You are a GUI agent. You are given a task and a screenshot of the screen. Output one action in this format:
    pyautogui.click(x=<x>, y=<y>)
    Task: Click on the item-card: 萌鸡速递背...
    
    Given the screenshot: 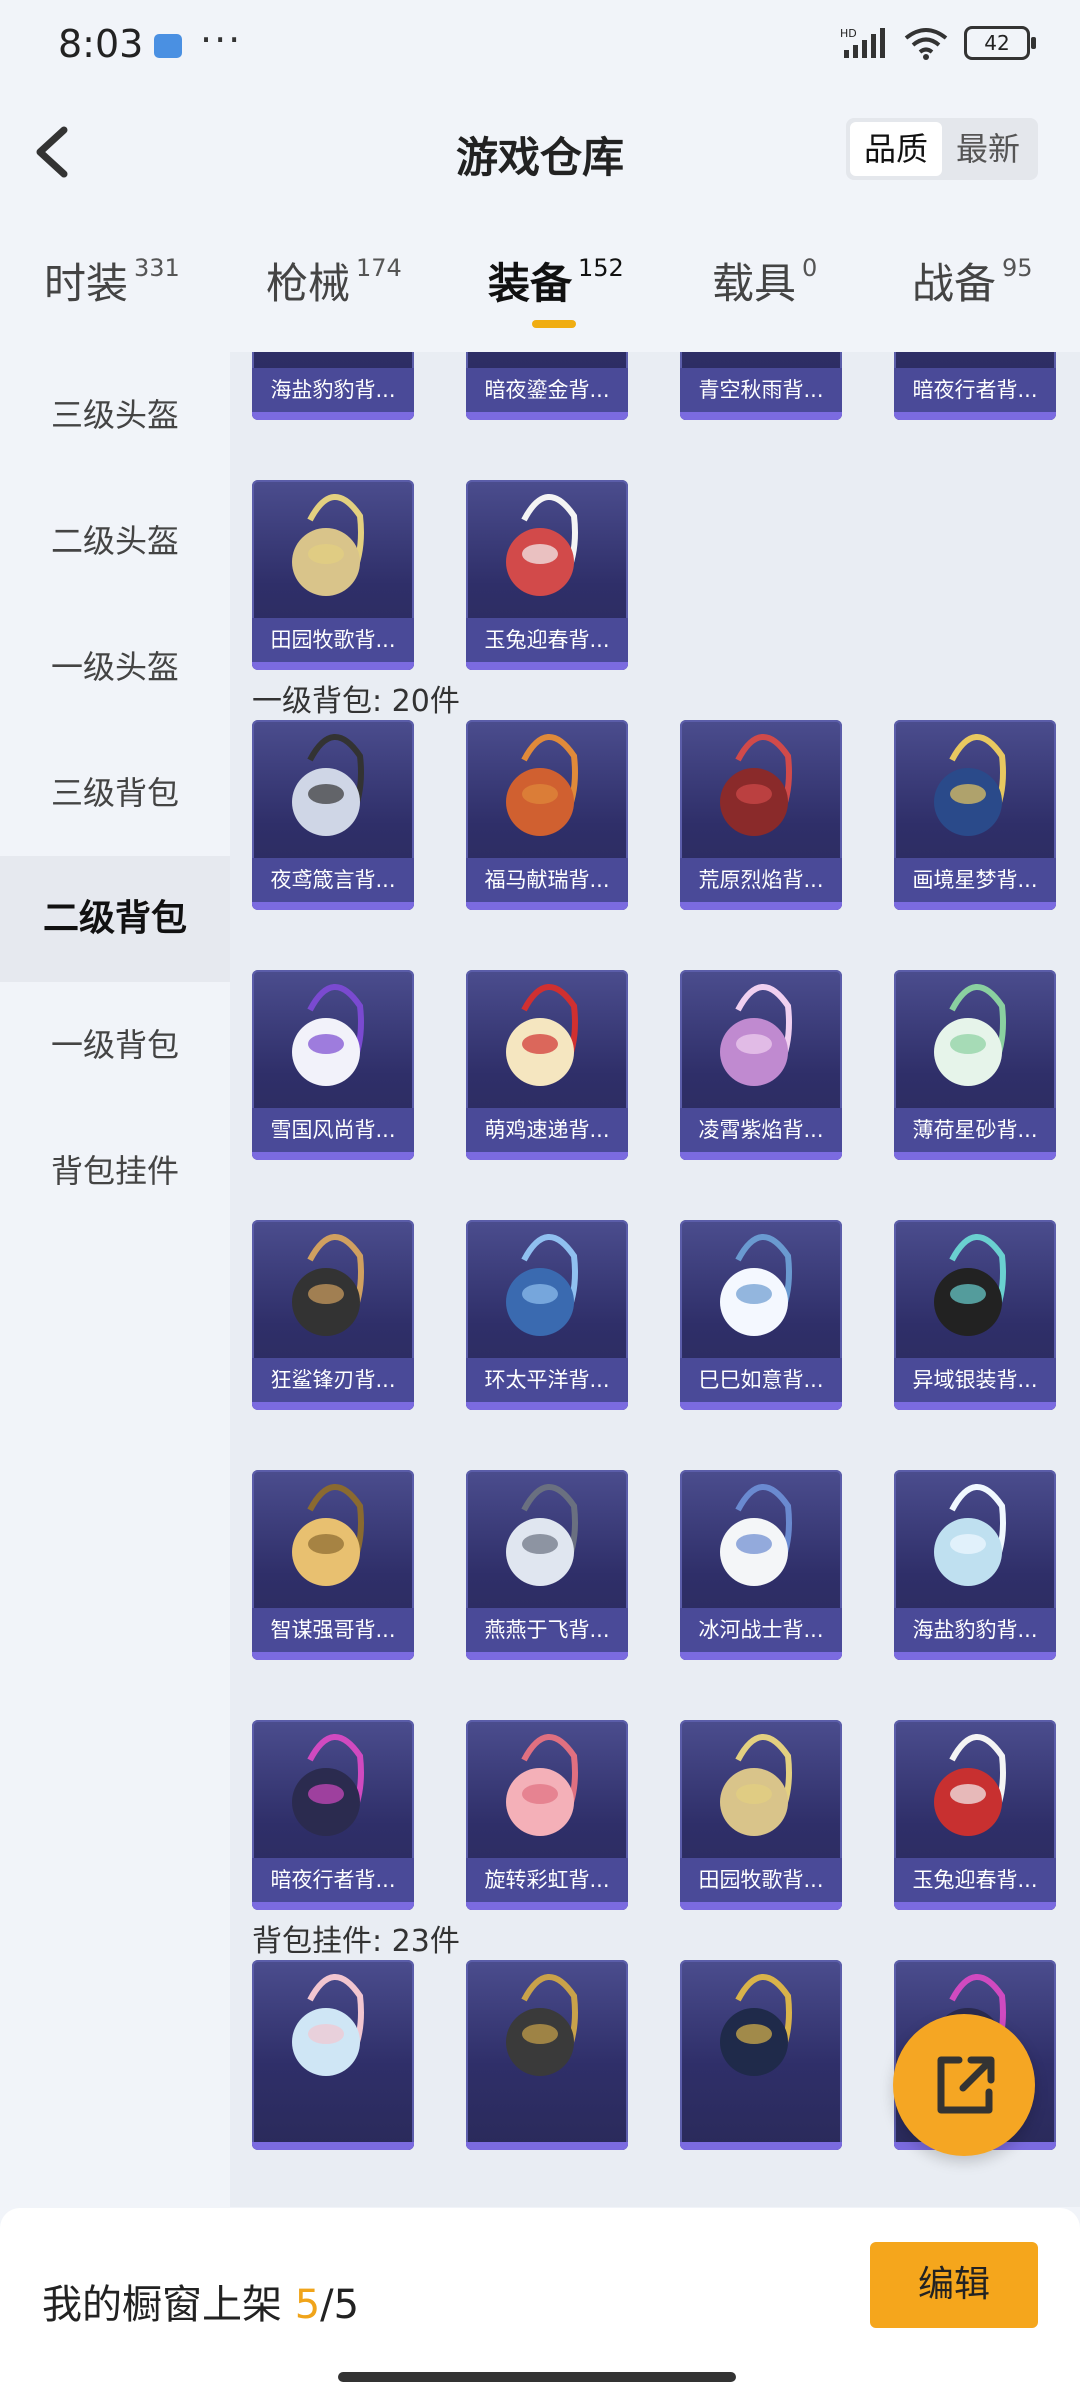 What is the action you would take?
    pyautogui.click(x=547, y=1065)
    